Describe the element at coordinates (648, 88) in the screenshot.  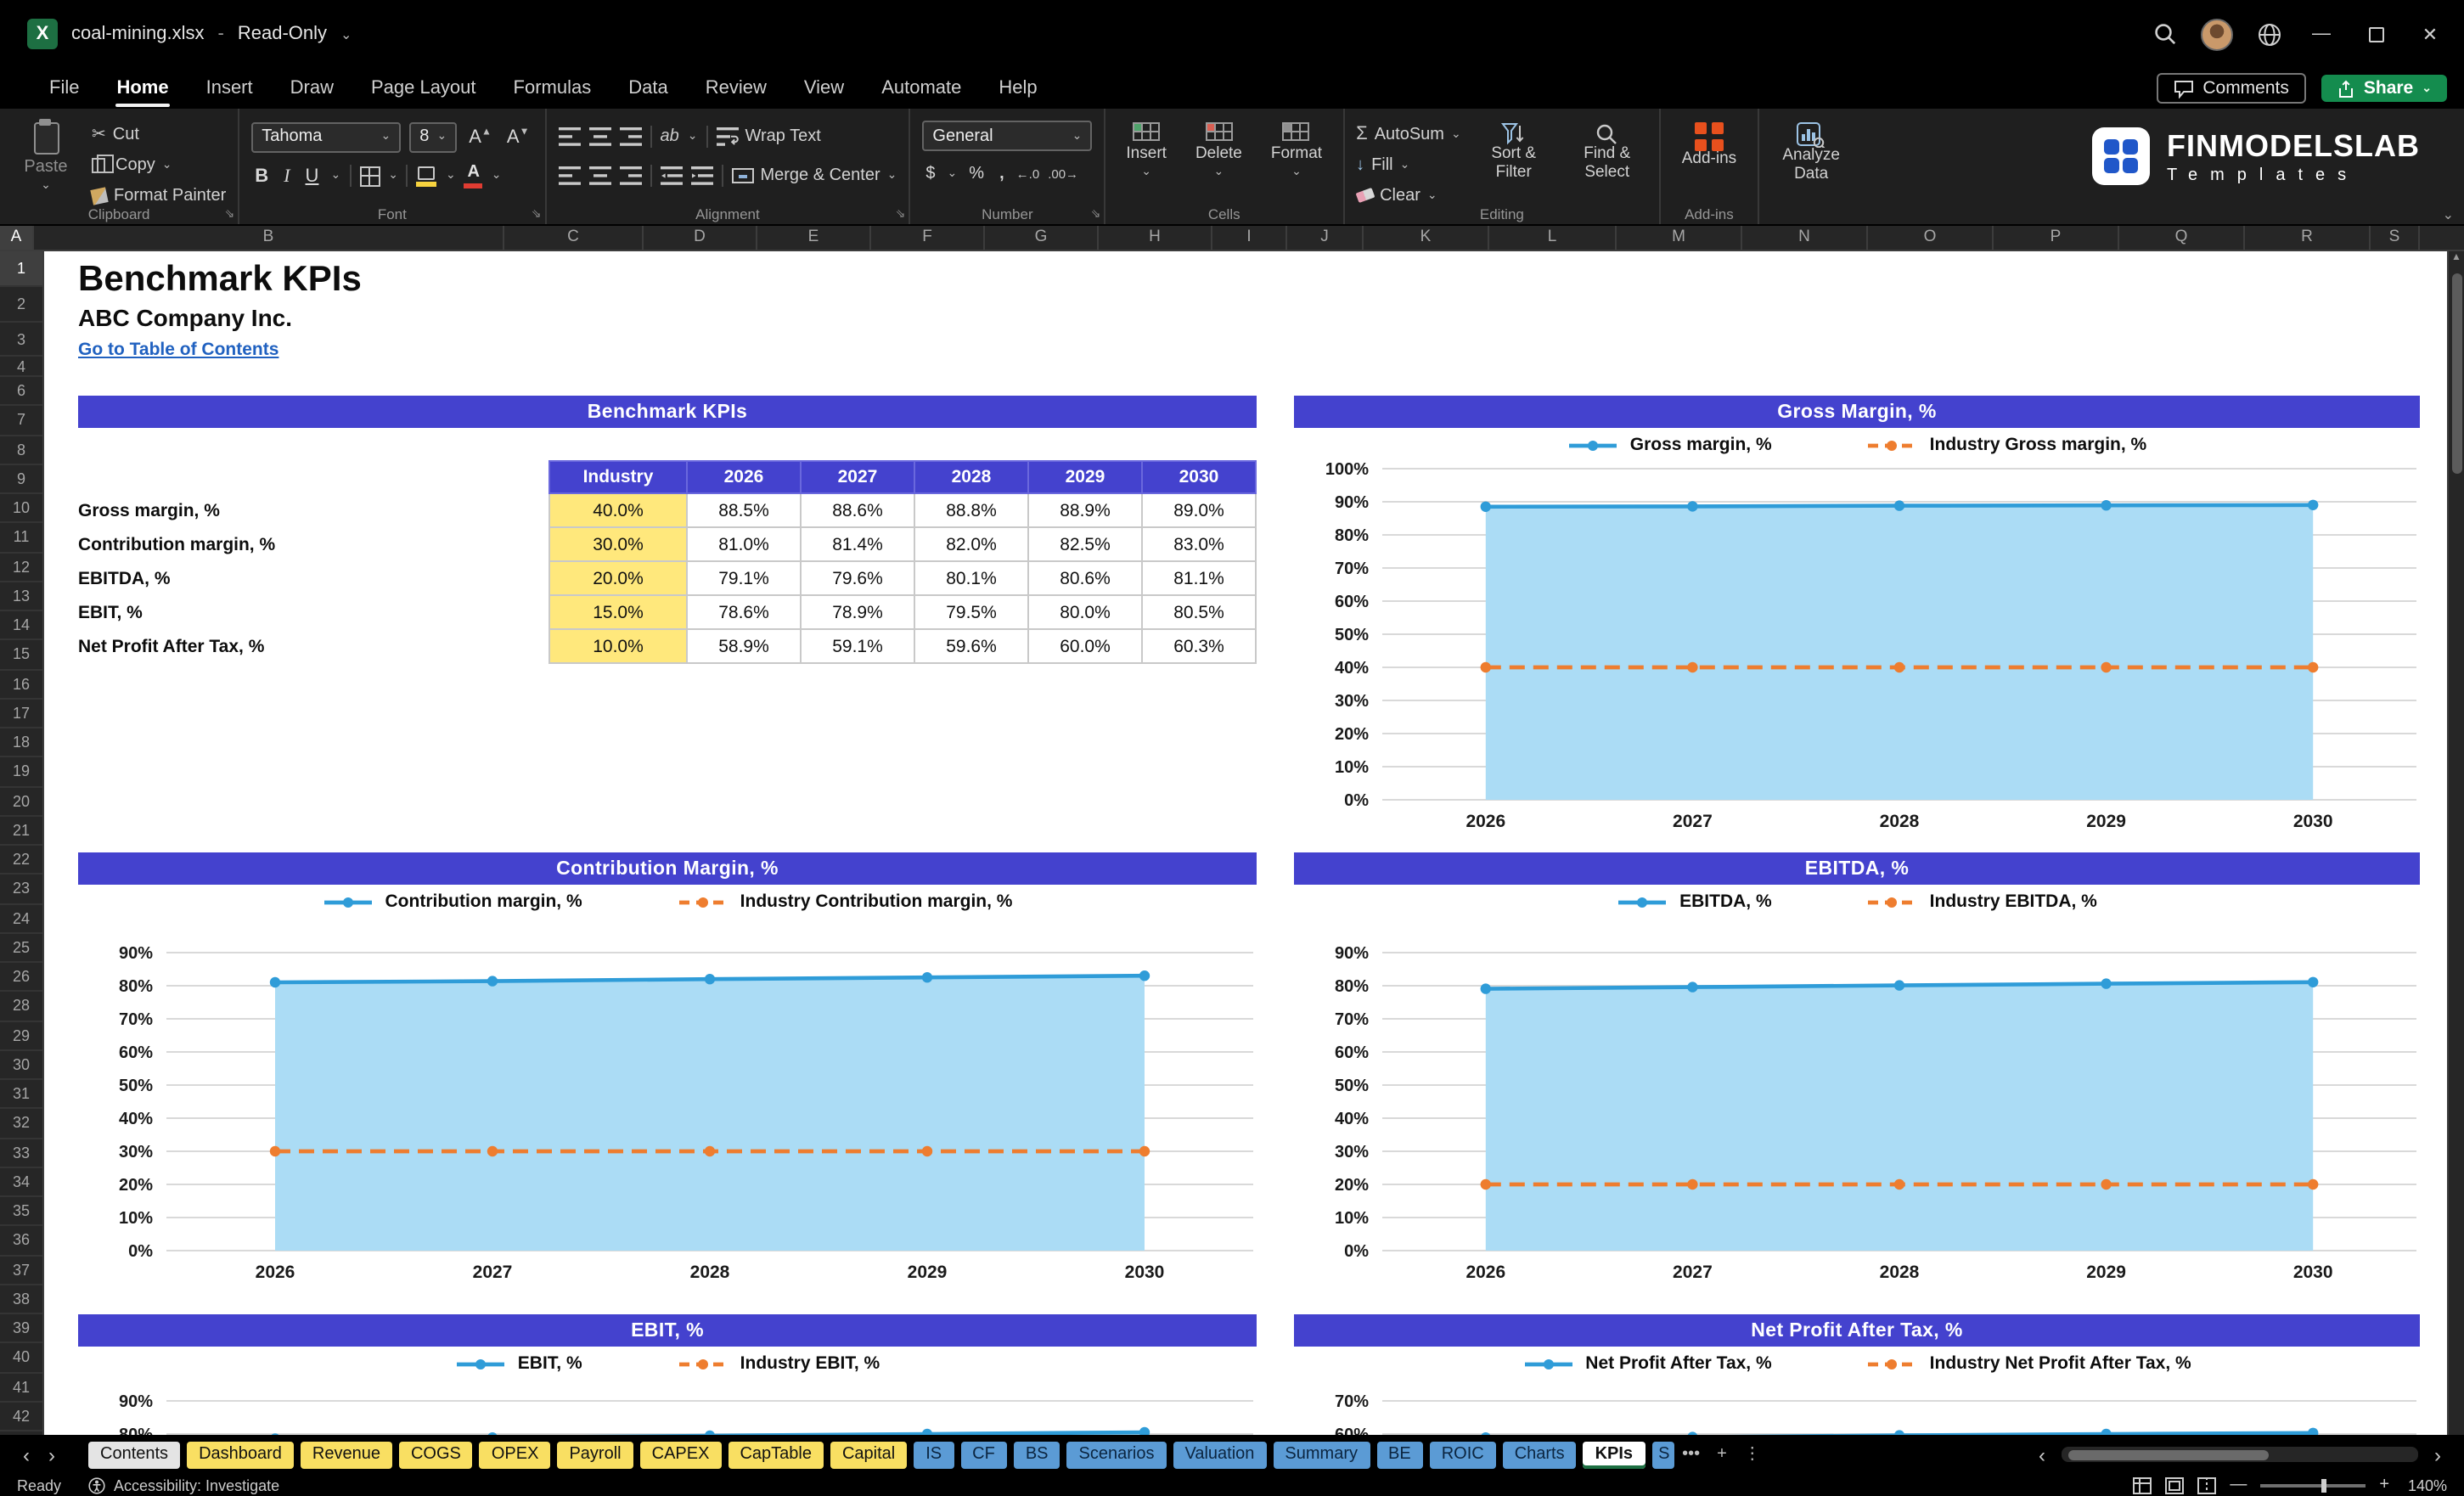
I see `menu-data: Data` at that location.